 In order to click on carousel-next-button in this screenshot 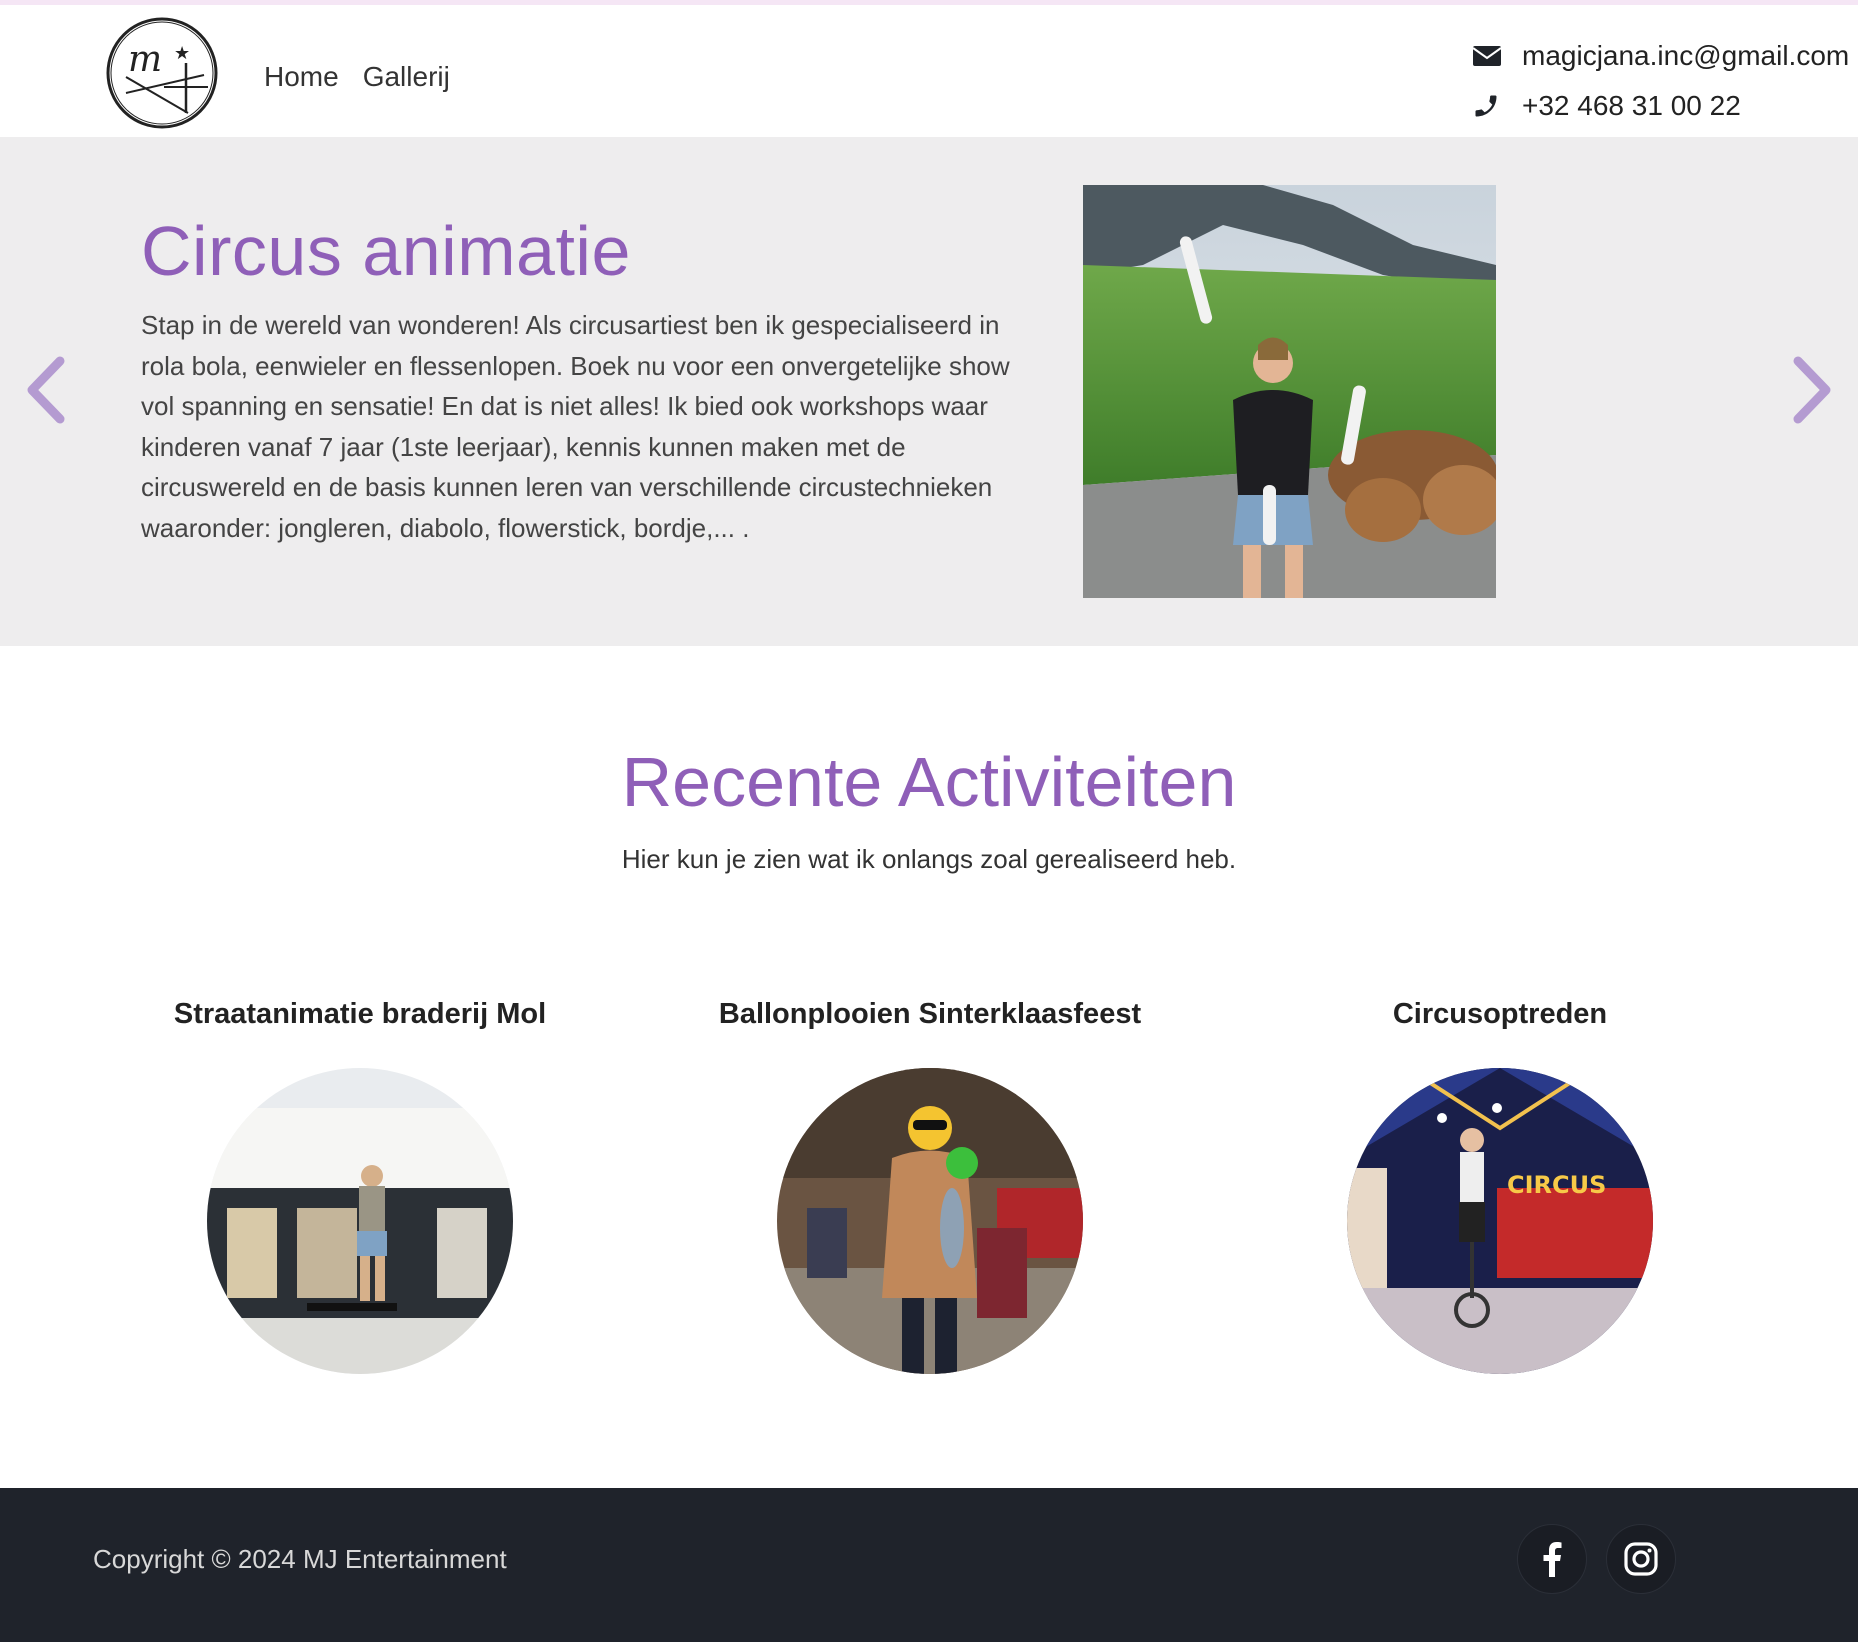, I will do `click(1811, 390)`.